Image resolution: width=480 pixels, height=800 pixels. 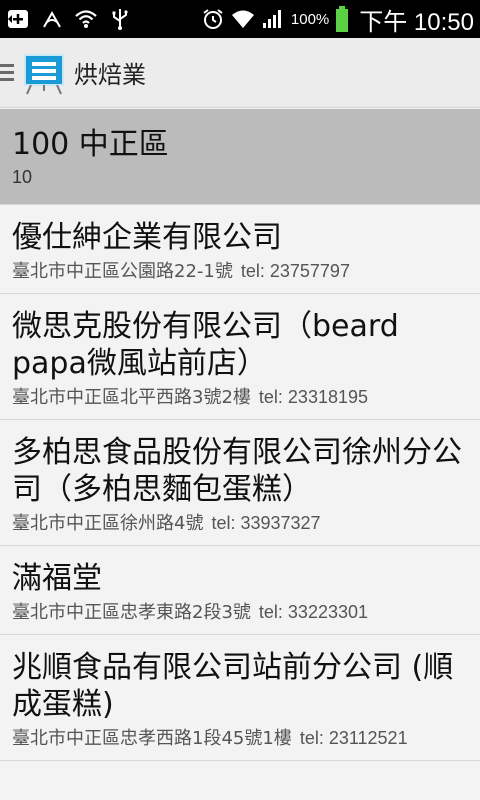 I want to click on battery-icon, so click(x=342, y=19).